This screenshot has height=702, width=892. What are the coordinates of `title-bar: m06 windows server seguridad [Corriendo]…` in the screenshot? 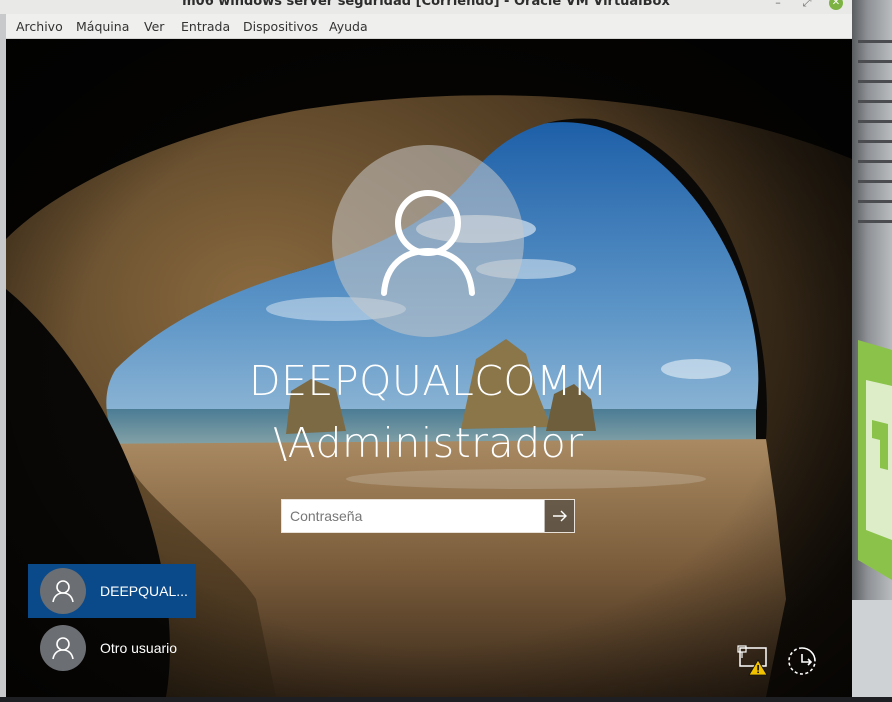 It's located at (426, 7).